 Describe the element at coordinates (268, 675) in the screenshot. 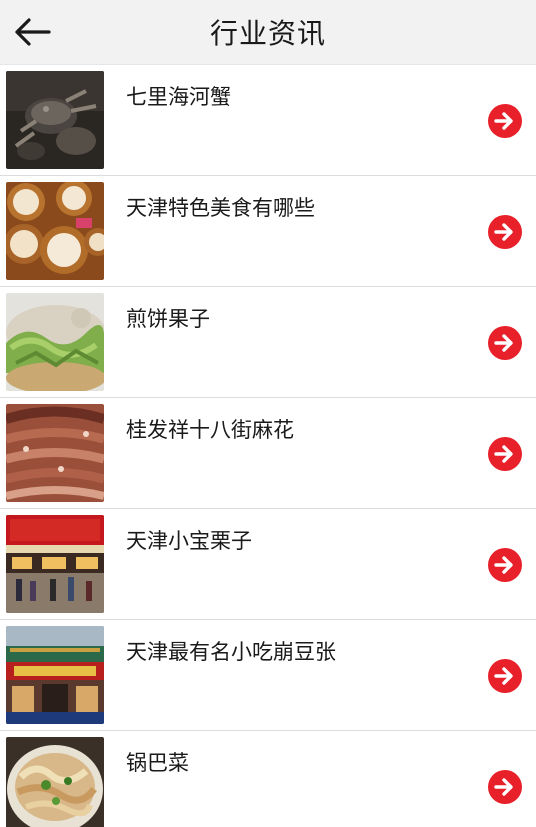

I see `list-item: 天津最有名小吃崩豆张` at that location.